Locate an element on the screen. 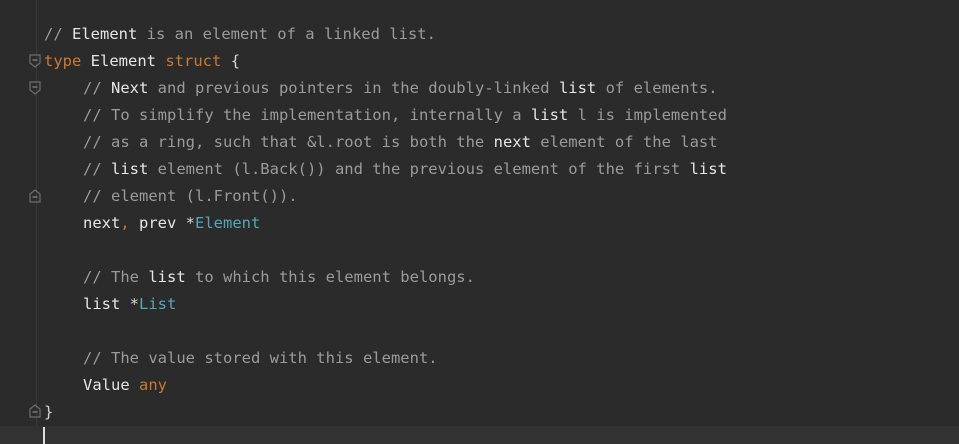 The image size is (959, 444). keyword-type: type is located at coordinates (63, 61).